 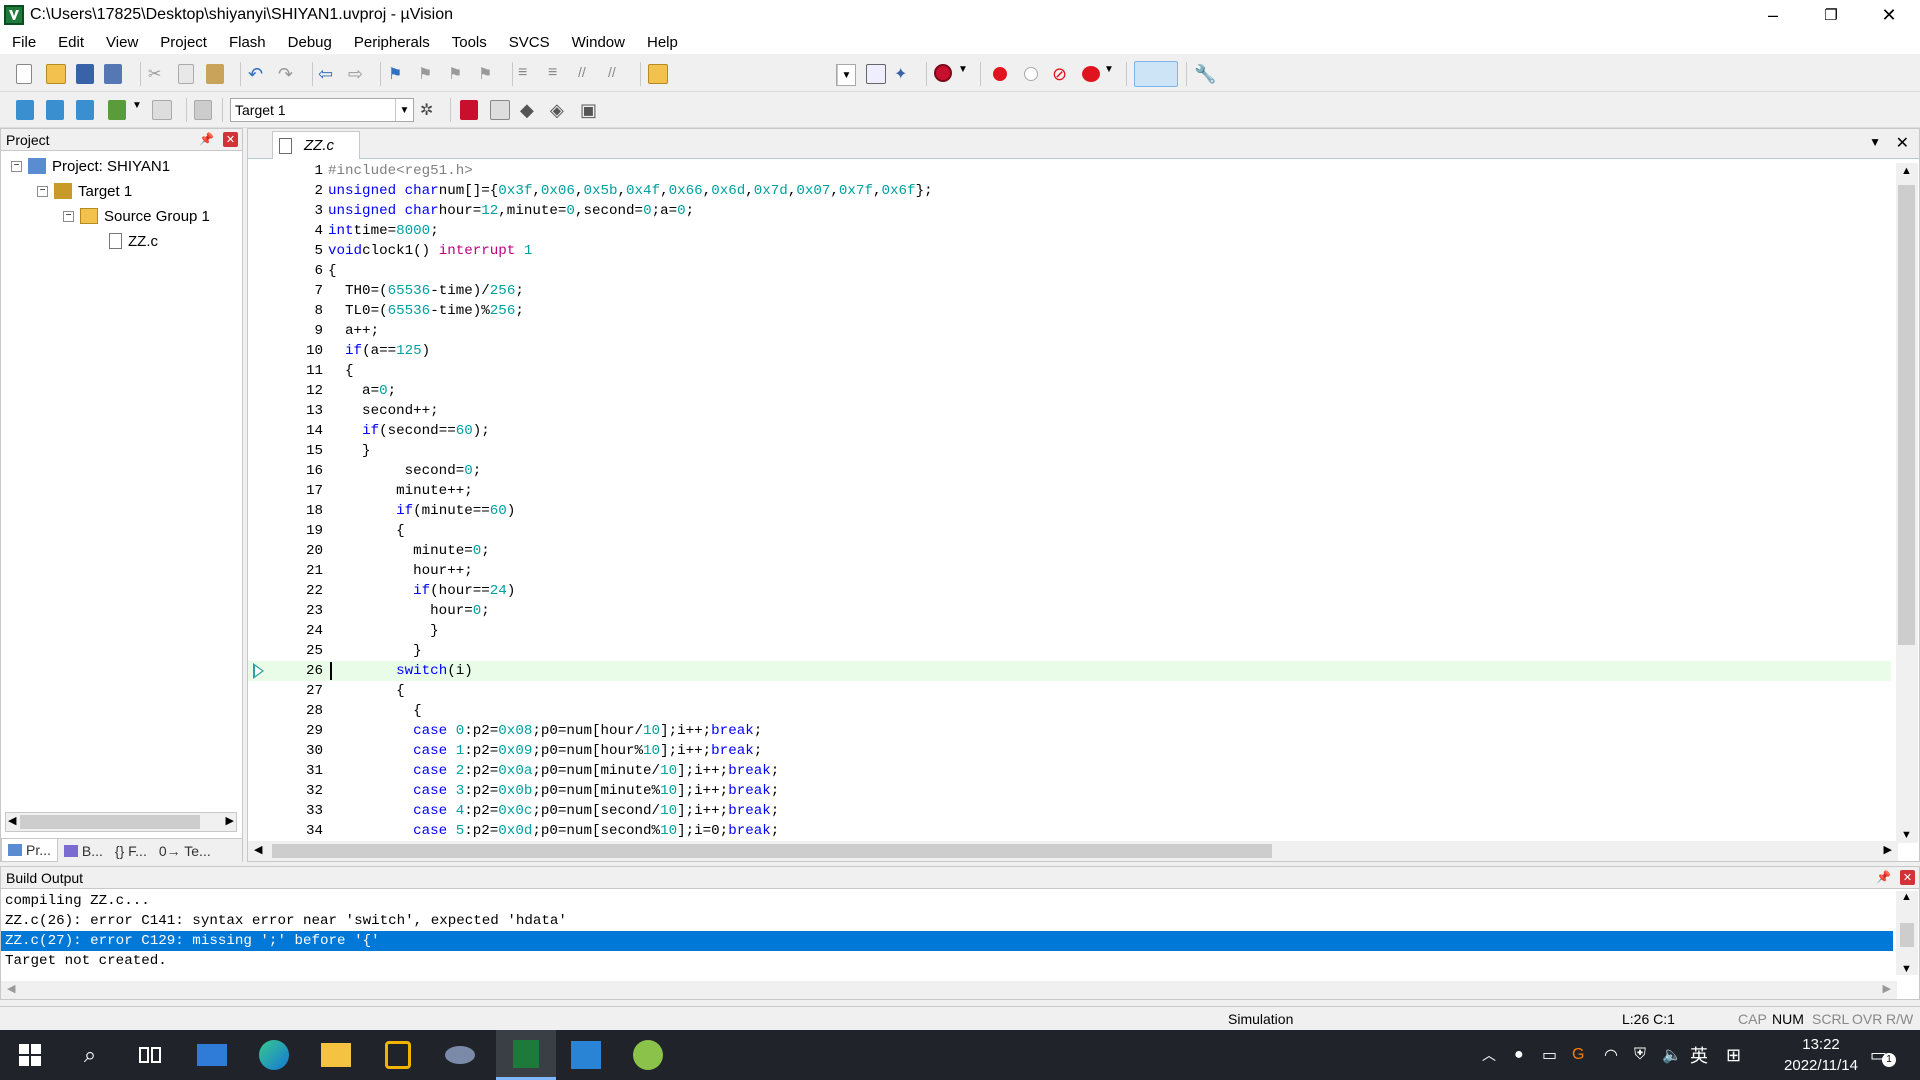 I want to click on navigate-back-icon: ⇦, so click(x=328, y=74).